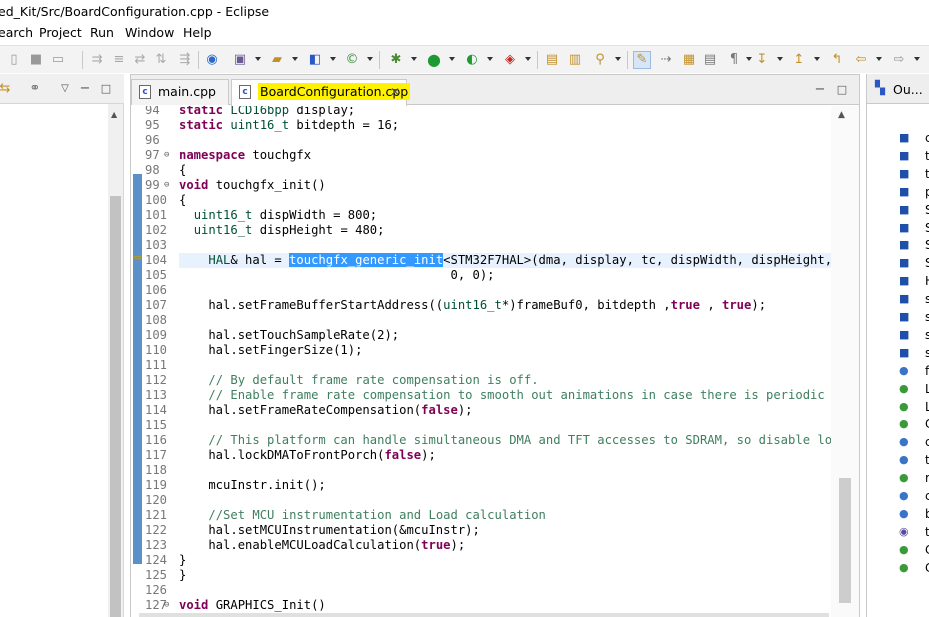 The image size is (929, 617). Describe the element at coordinates (505, 455) in the screenshot. I see `code-line: hal.lockDMAToFrontPorch(false);` at that location.